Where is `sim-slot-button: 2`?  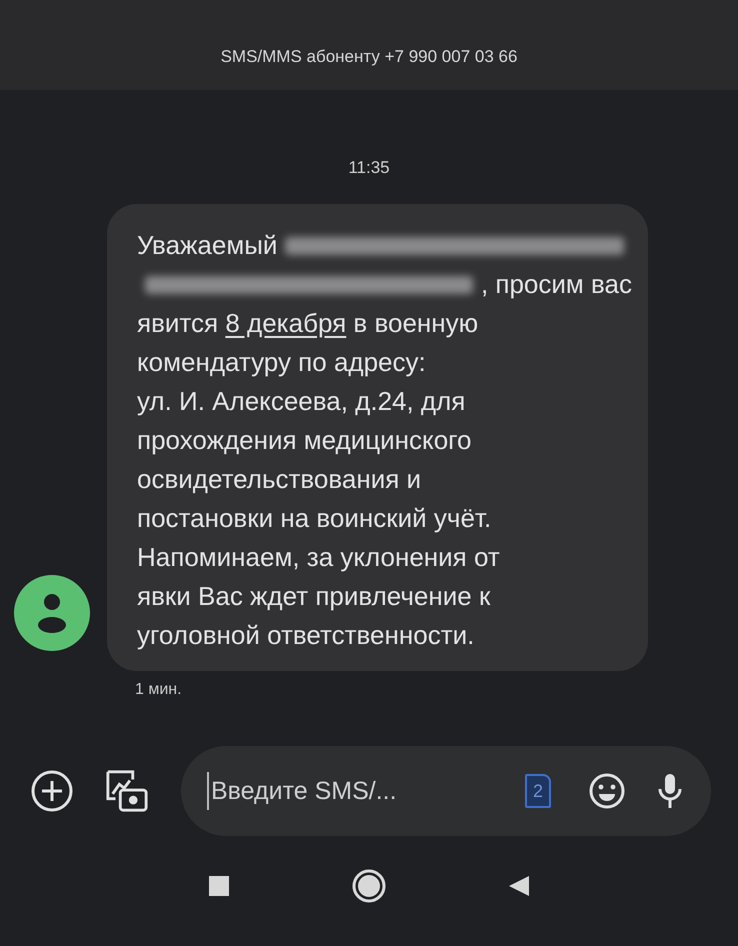 sim-slot-button: 2 is located at coordinates (538, 791).